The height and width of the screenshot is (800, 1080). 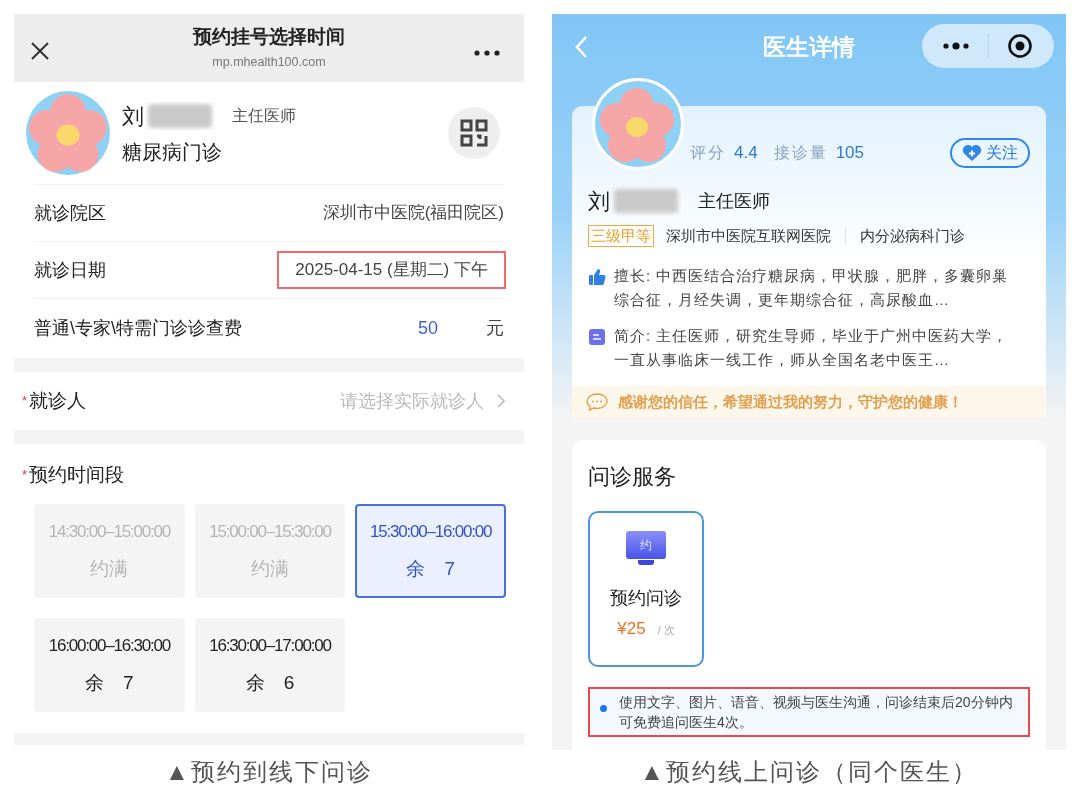 What do you see at coordinates (748, 235) in the screenshot?
I see `hospital-name: 深圳市中医院互联网医院` at bounding box center [748, 235].